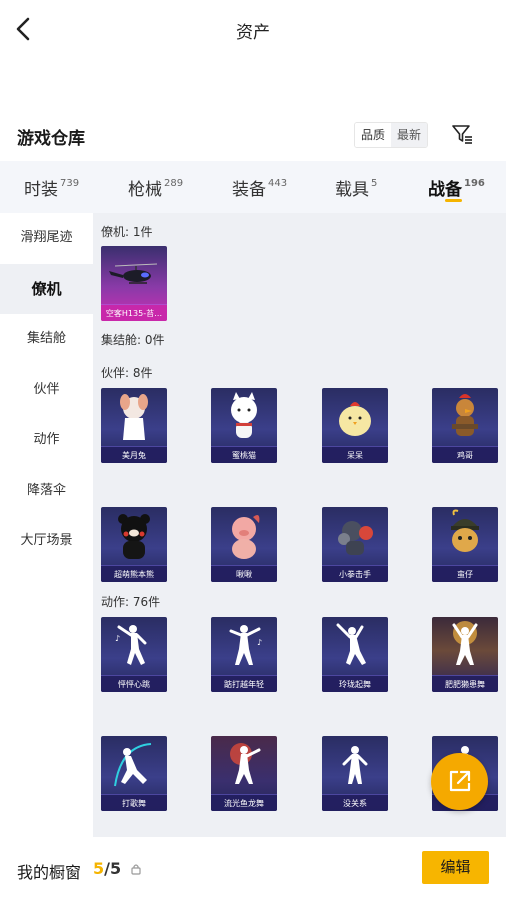 The image size is (506, 897). What do you see at coordinates (445, 190) in the screenshot?
I see `tab-label: 战备` at bounding box center [445, 190].